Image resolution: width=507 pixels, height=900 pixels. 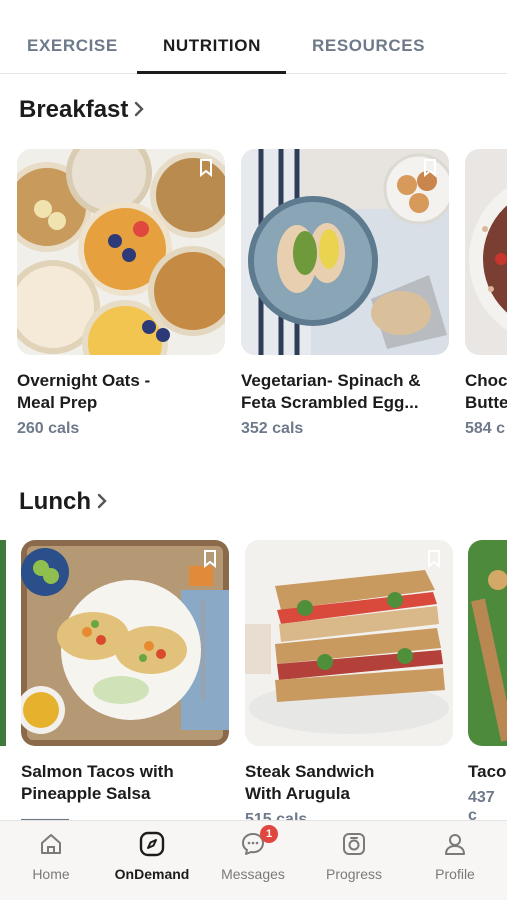 I want to click on recipe-card: Salmon Tacos with Pineapple Salsa ———, so click(x=125, y=684).